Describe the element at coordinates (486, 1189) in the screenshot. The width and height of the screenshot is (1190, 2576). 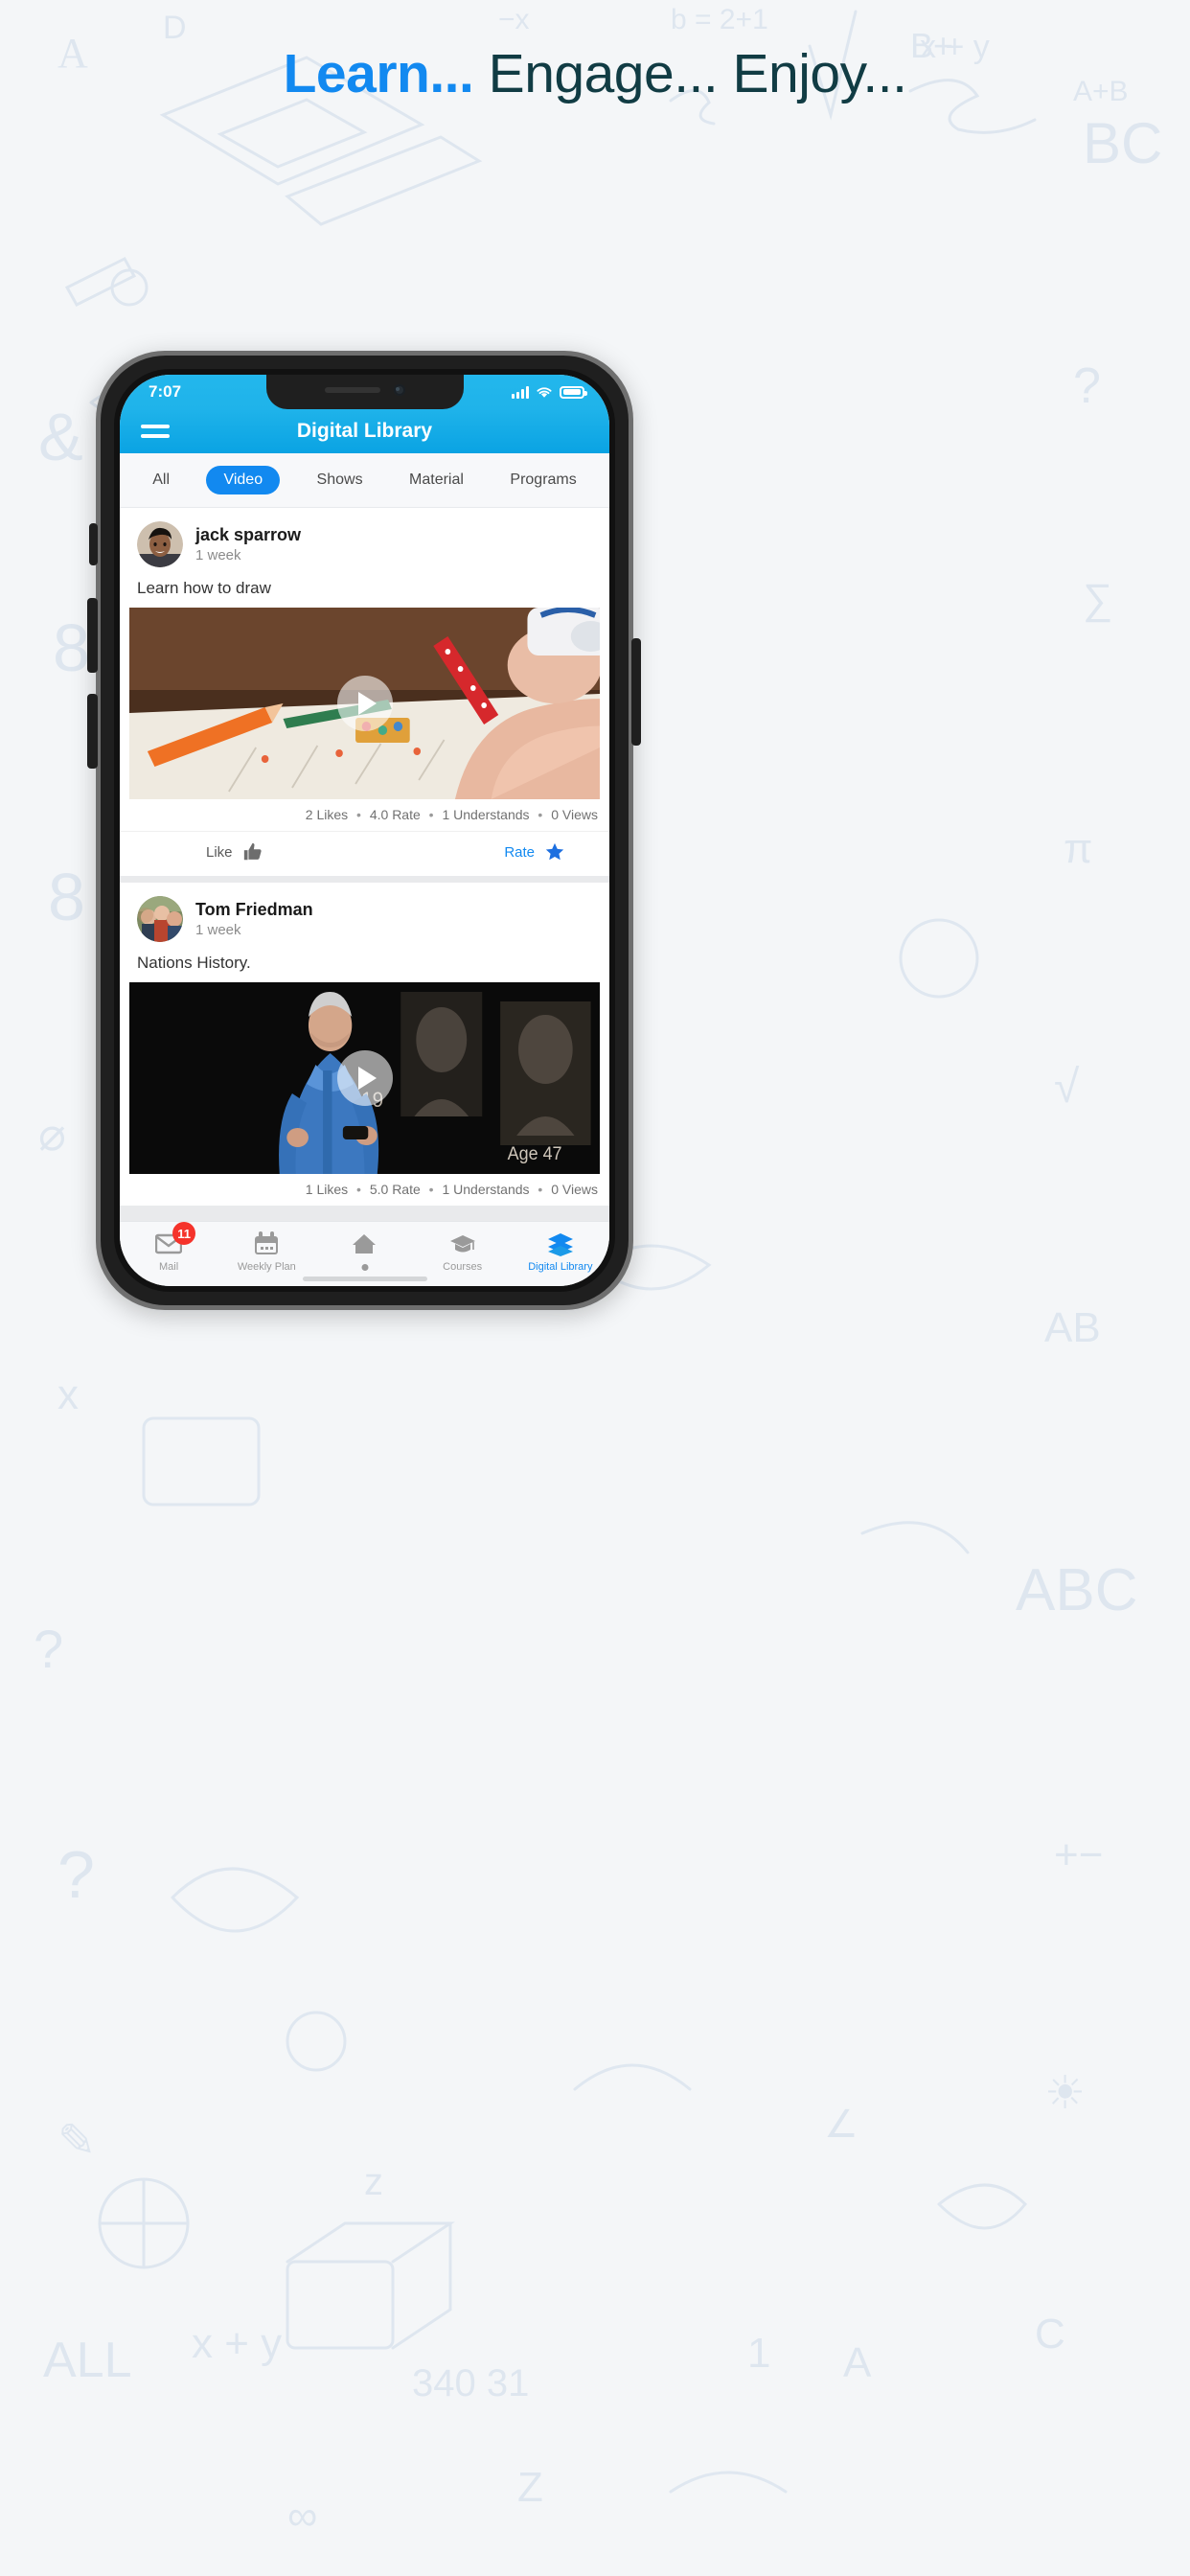
I see `stat-understands: 1 Understands` at that location.